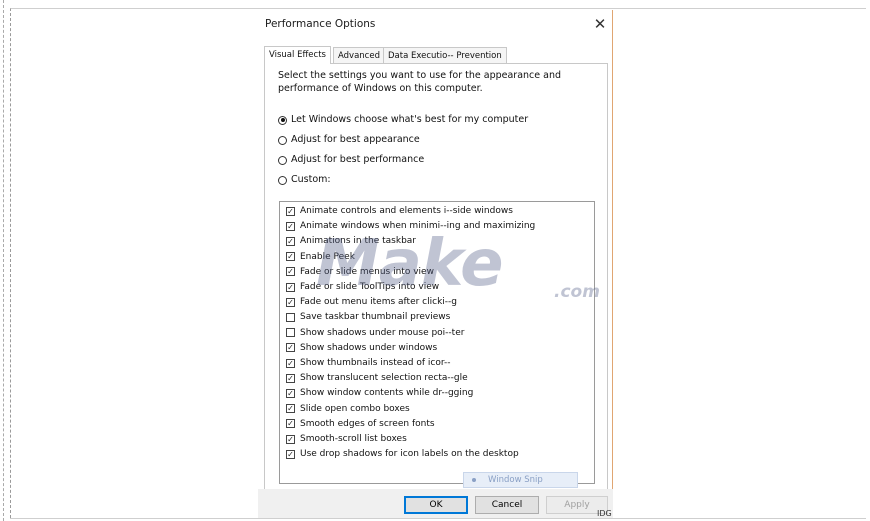 The width and height of the screenshot is (870, 521). I want to click on radio-label: Adjust for best performance, so click(358, 159).